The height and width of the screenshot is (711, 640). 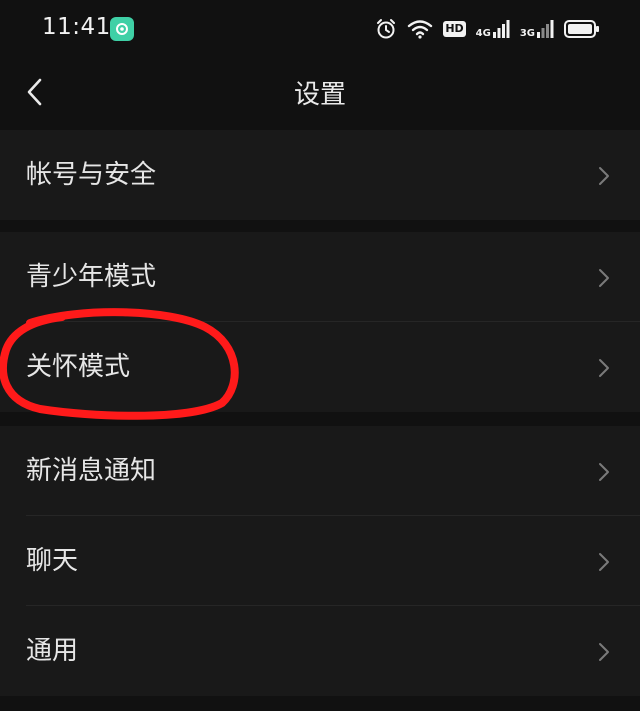 What do you see at coordinates (78, 367) in the screenshot?
I see `settings-item-label: 关怀模式` at bounding box center [78, 367].